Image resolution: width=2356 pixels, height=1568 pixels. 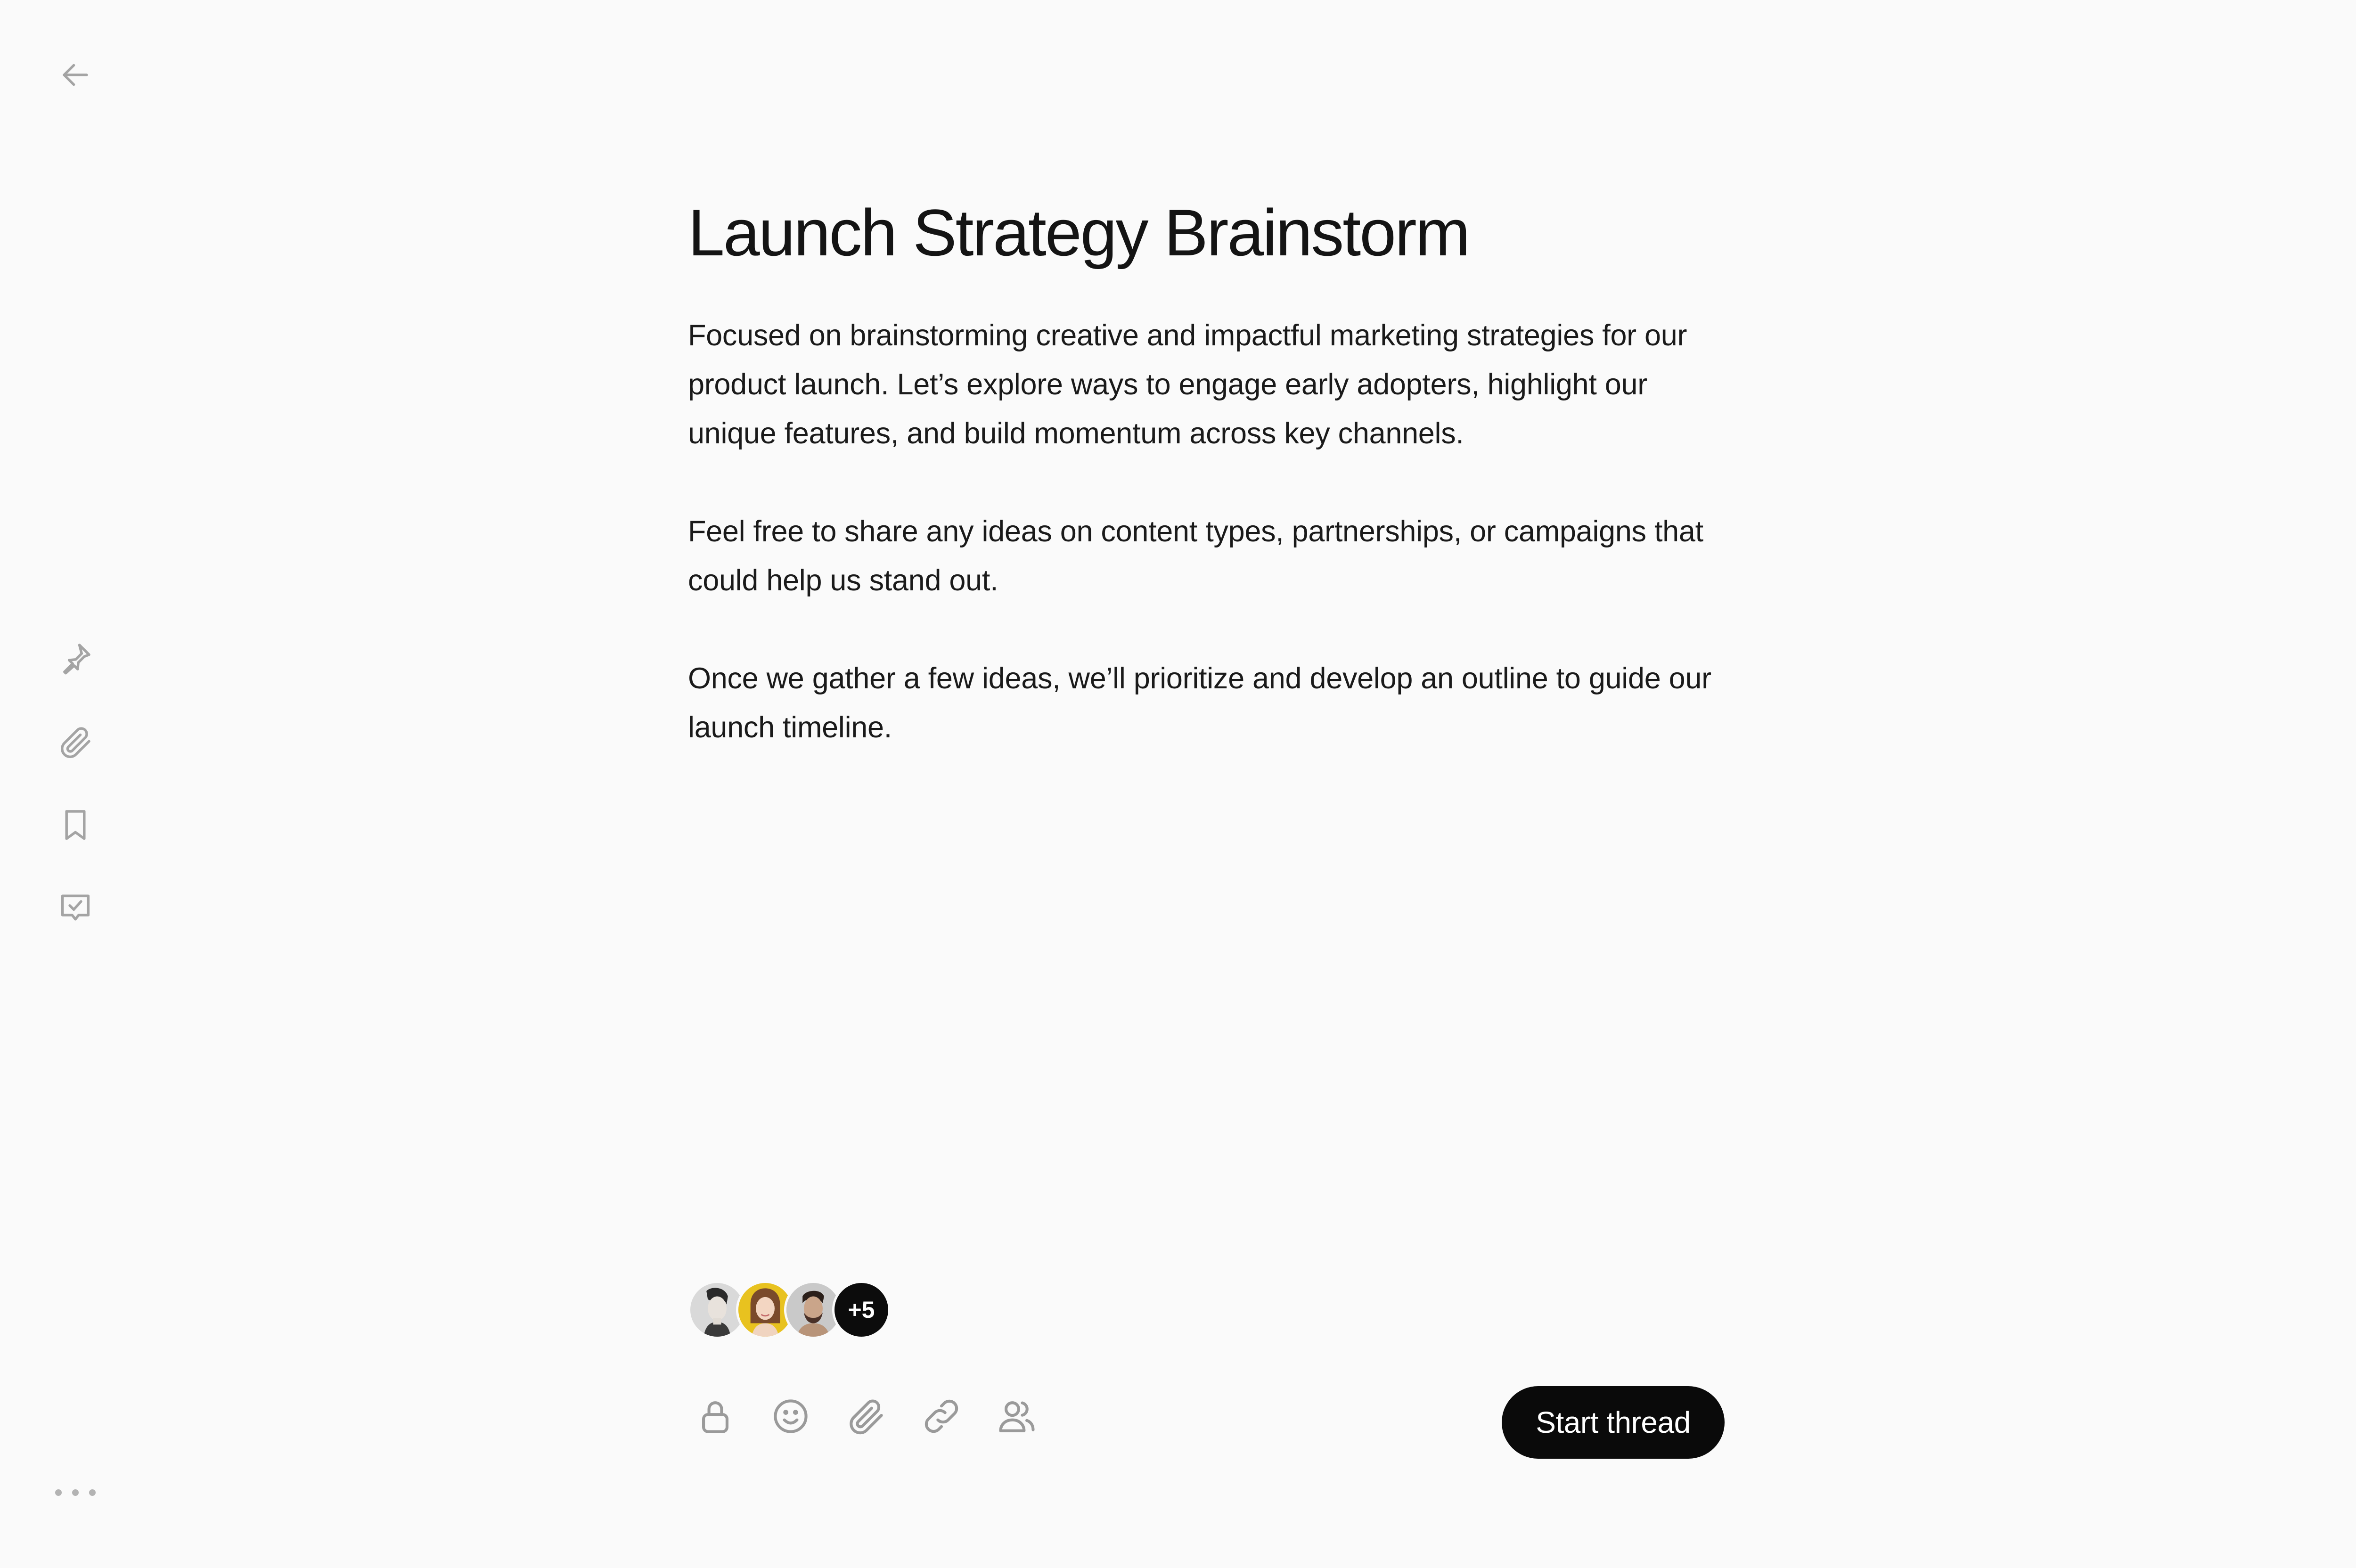 I want to click on privacy-button, so click(x=715, y=1417).